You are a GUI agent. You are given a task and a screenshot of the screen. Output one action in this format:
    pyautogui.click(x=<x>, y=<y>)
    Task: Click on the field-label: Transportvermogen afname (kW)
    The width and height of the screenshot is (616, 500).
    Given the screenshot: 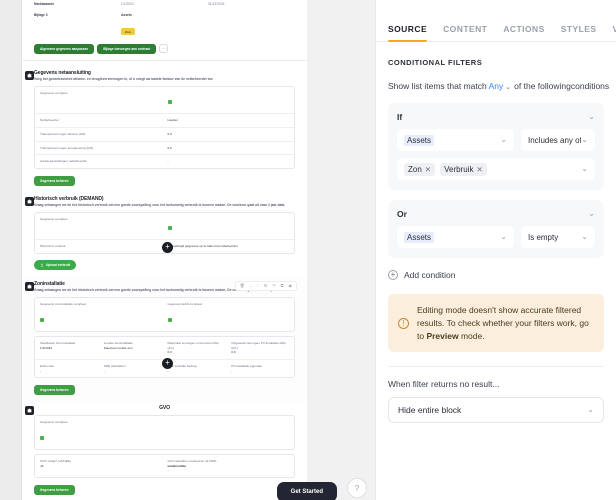 What is the action you would take?
    pyautogui.click(x=63, y=133)
    